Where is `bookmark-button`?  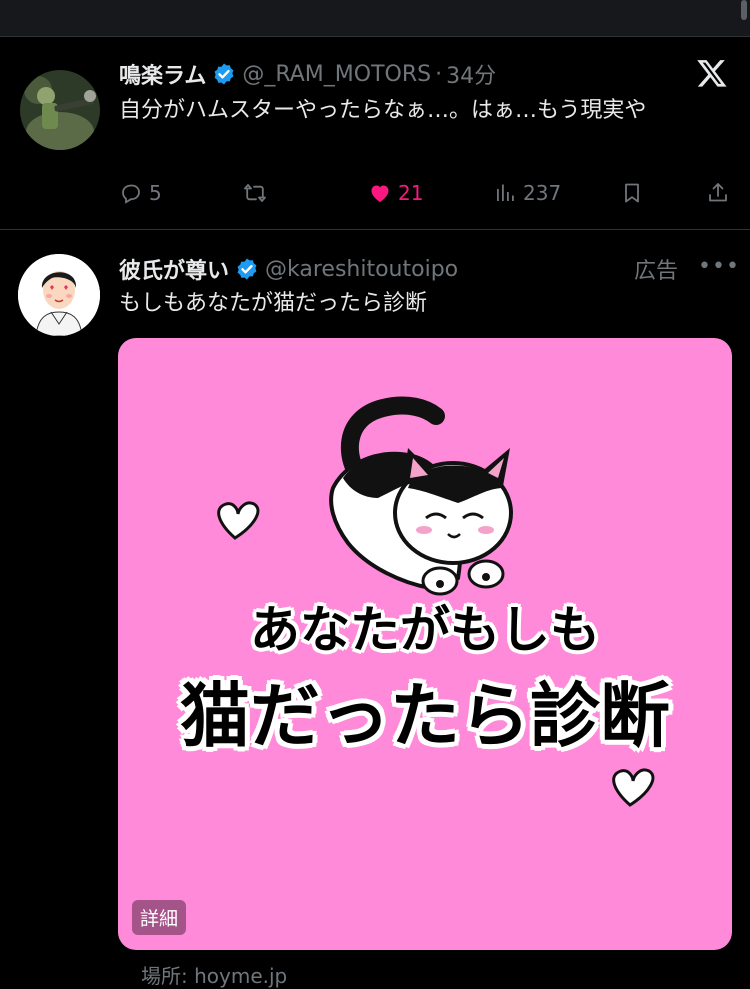 bookmark-button is located at coordinates (632, 193).